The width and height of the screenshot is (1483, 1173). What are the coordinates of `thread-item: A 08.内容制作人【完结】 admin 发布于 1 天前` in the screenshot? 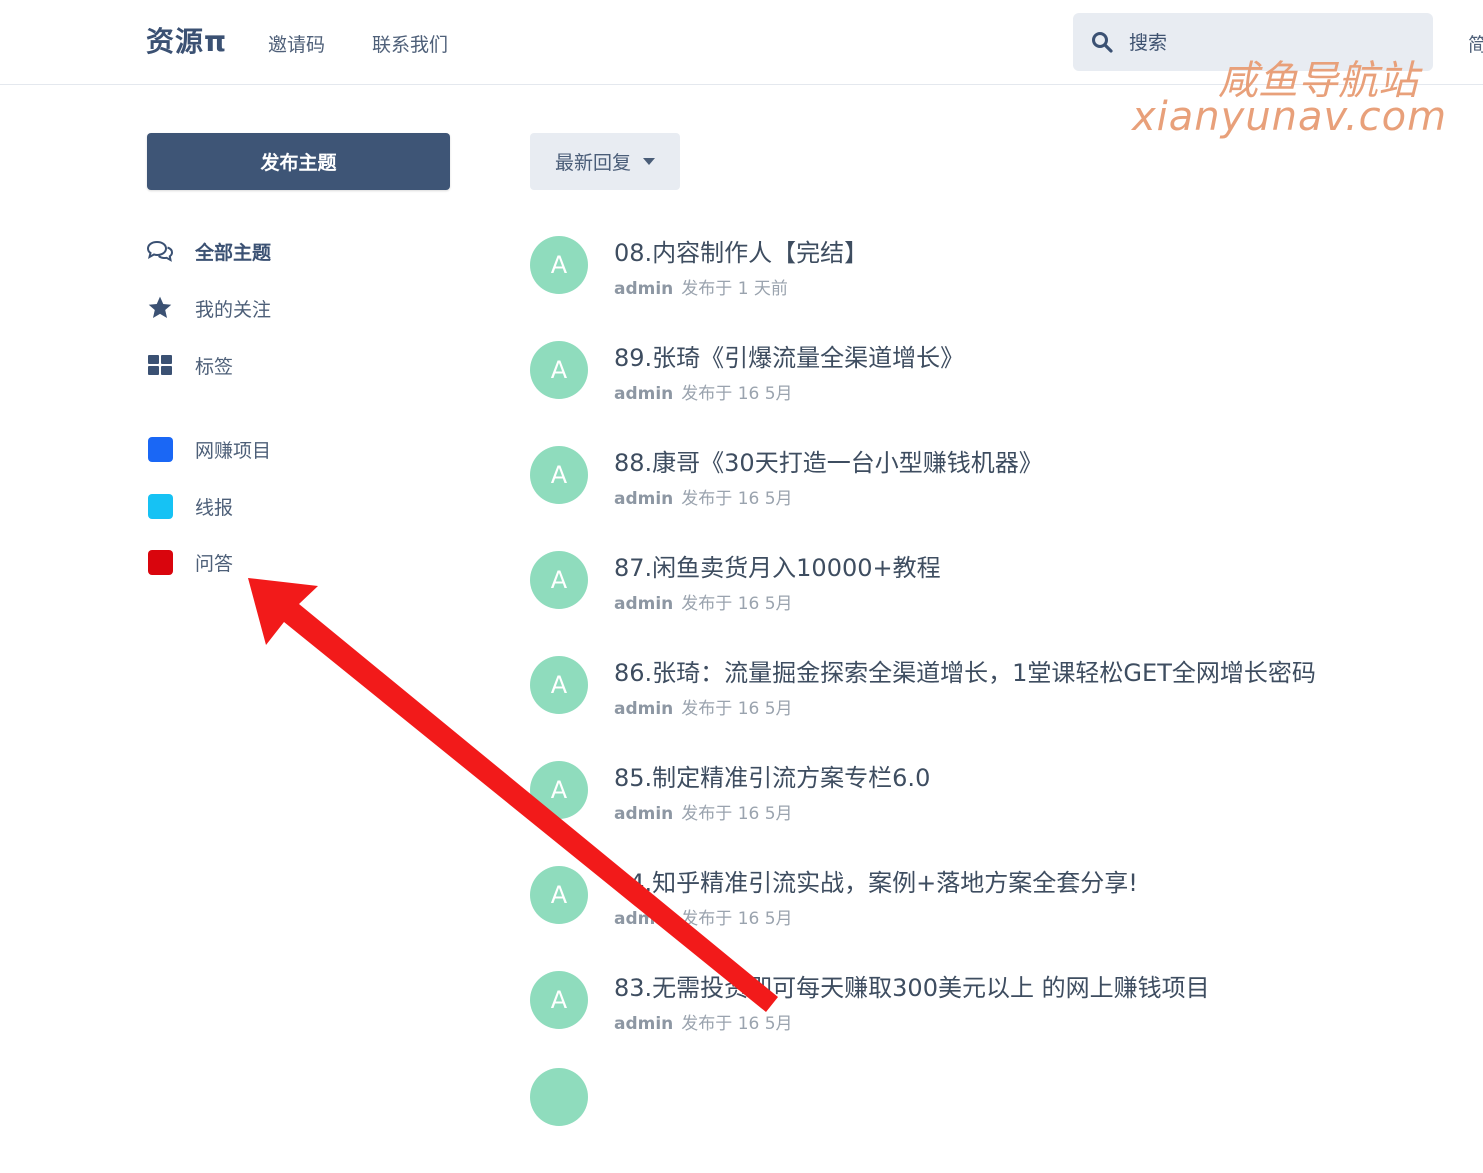 It's located at (980, 280).